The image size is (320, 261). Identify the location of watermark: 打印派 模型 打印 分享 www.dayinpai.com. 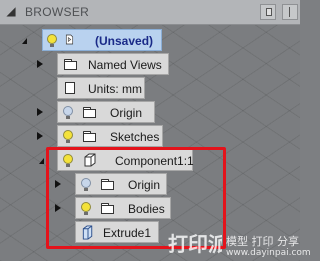
(239, 246).